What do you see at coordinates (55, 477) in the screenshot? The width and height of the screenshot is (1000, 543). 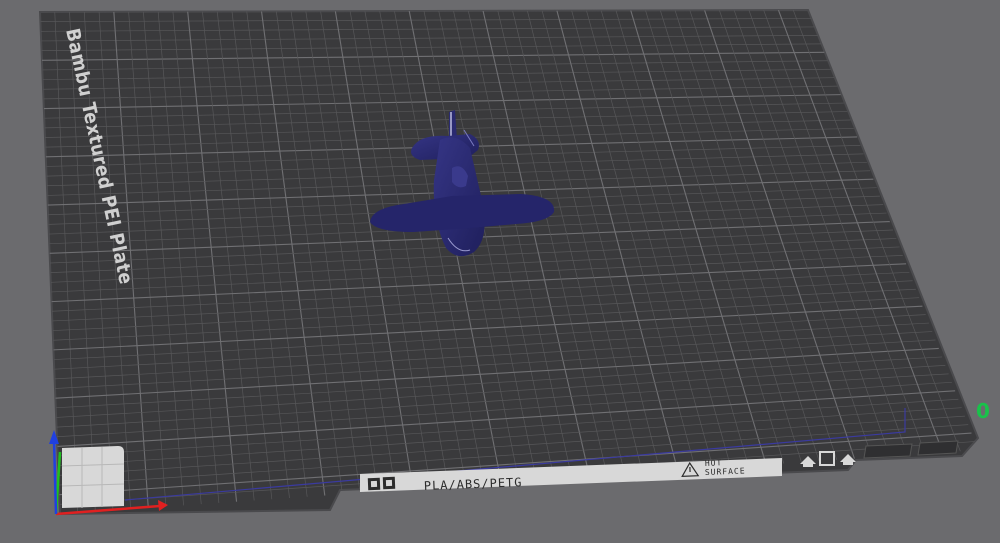 I see `axis-z` at bounding box center [55, 477].